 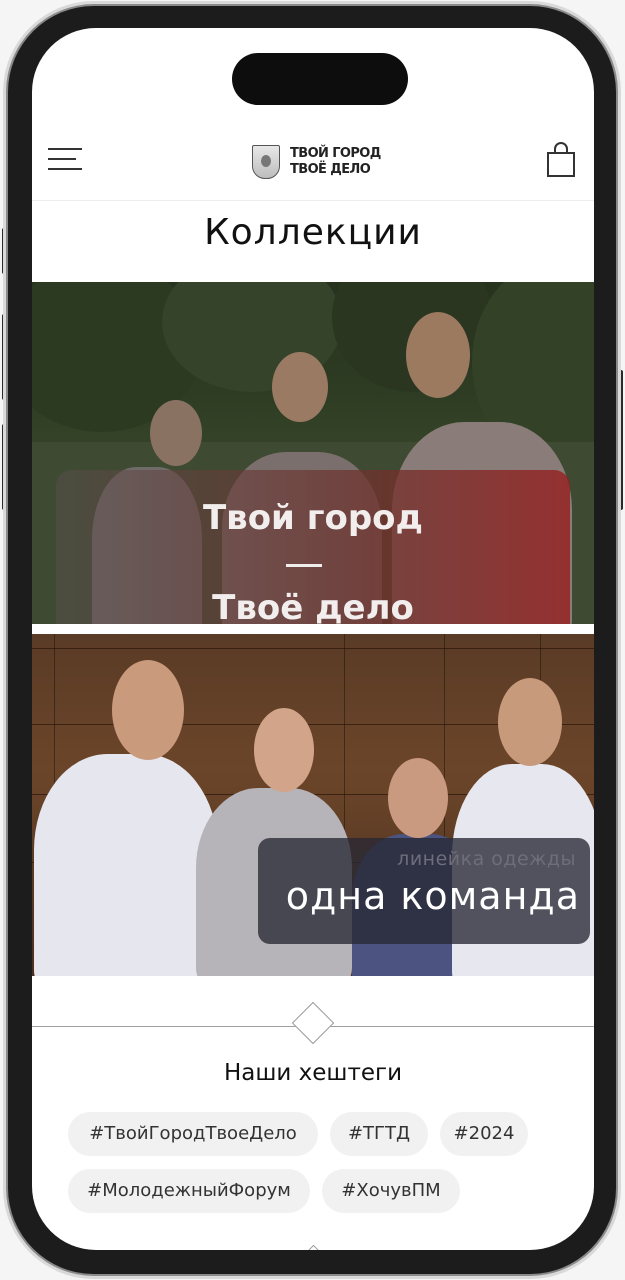 What do you see at coordinates (432, 896) in the screenshot?
I see `collection-title: одна команда` at bounding box center [432, 896].